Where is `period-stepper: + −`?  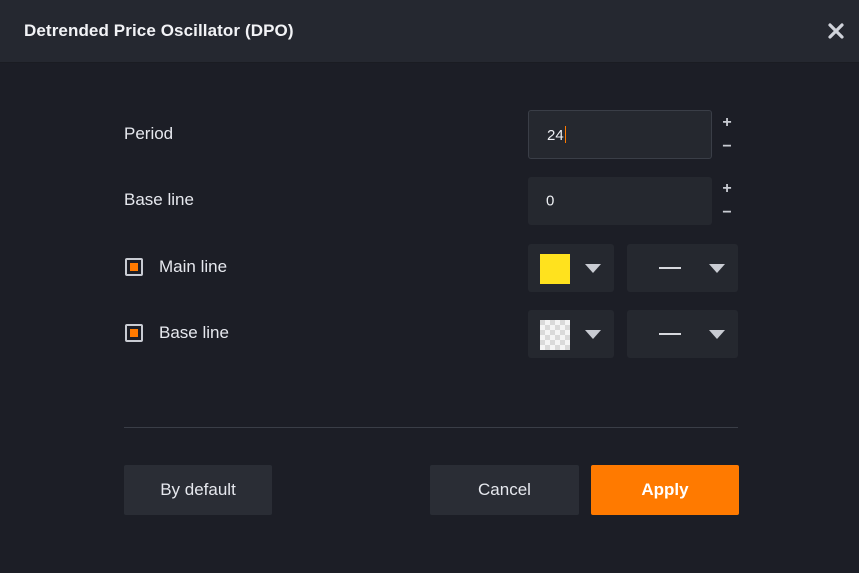
period-stepper: + − is located at coordinates (727, 135).